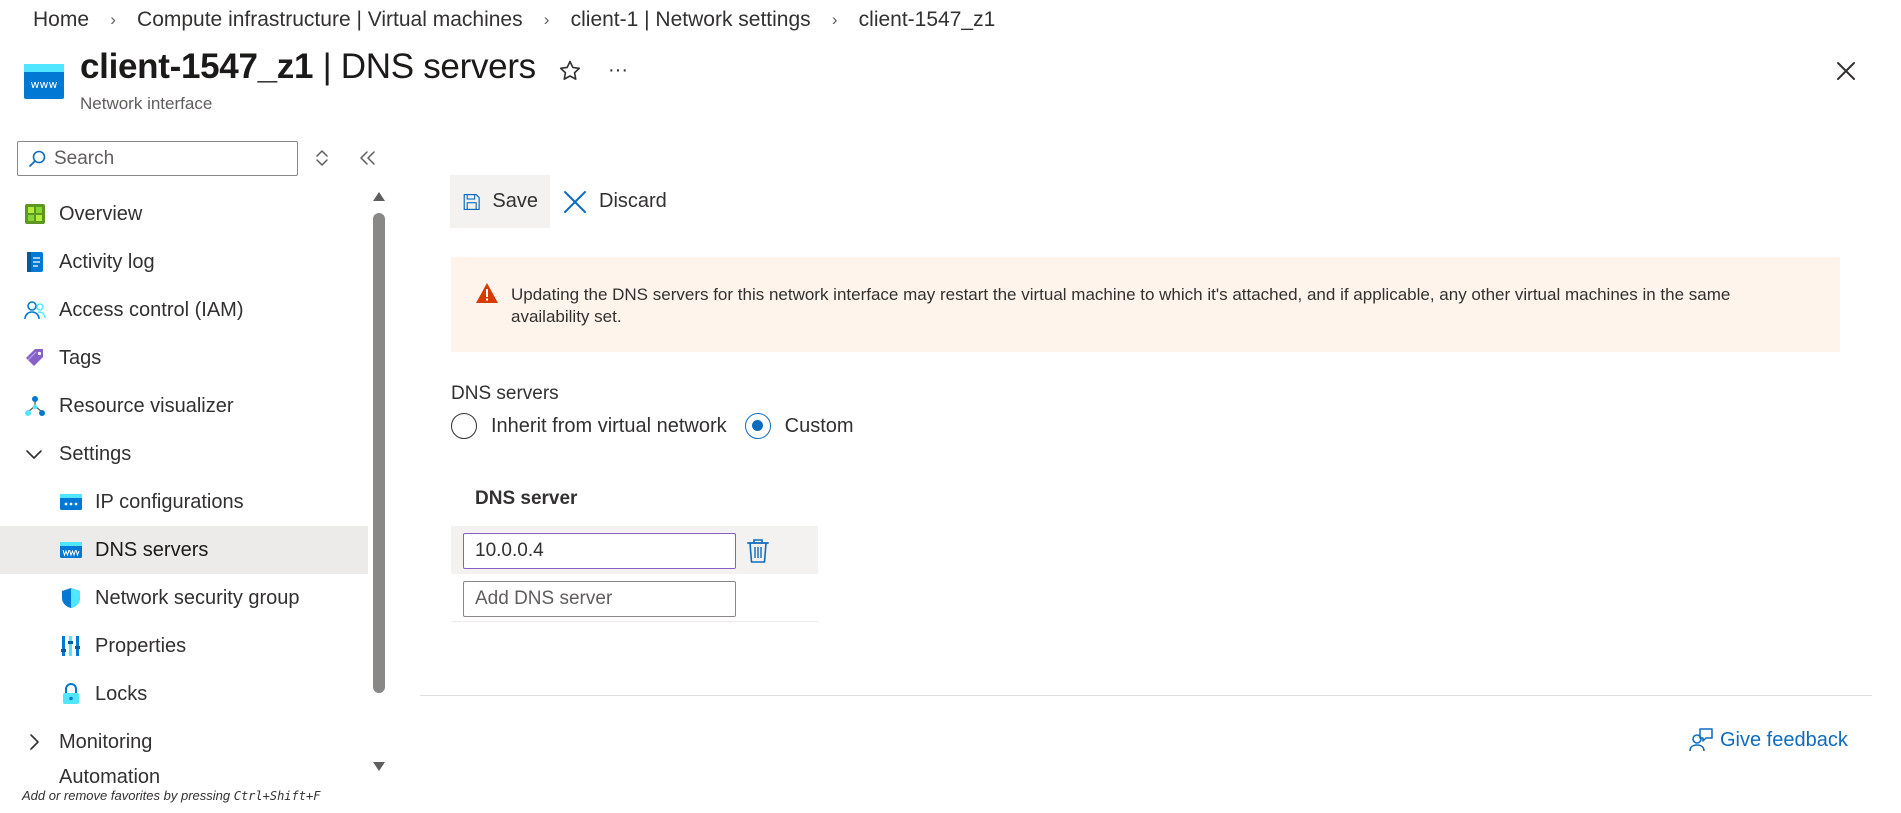 Image resolution: width=1901 pixels, height=813 pixels. I want to click on shield-icon, so click(71, 598).